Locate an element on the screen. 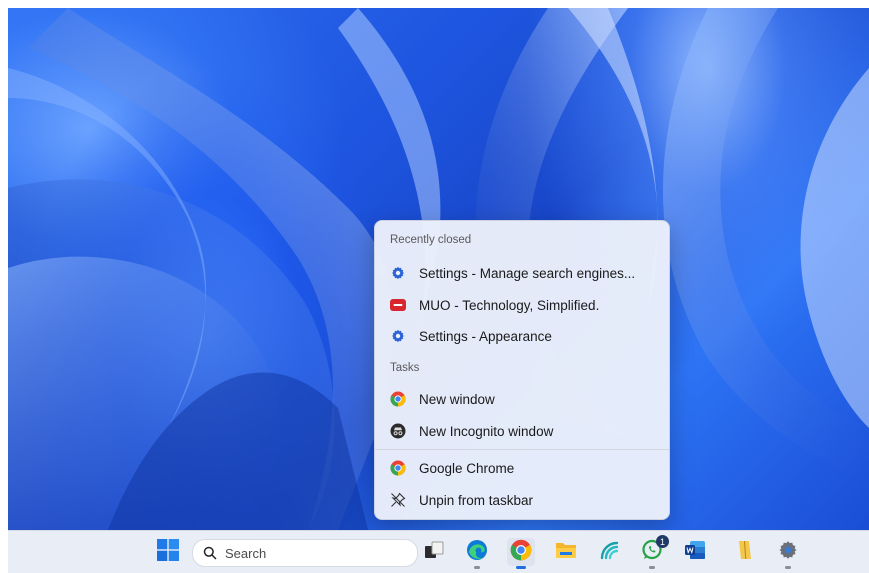 This screenshot has width=869, height=573. settings-button is located at coordinates (788, 553).